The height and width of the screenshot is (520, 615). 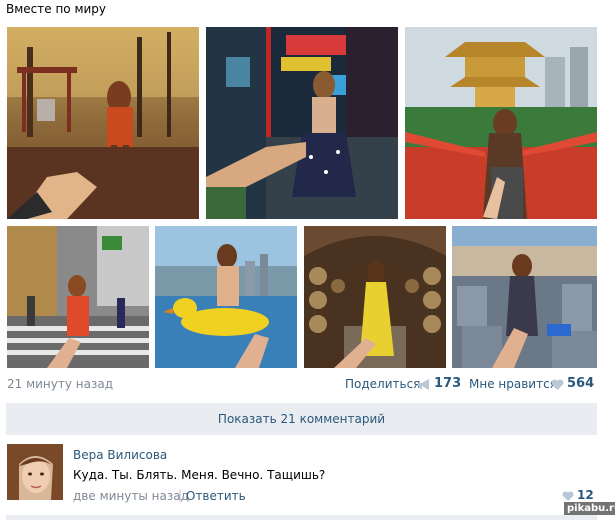 I want to click on photo-memorial-stones, so click(x=524, y=297).